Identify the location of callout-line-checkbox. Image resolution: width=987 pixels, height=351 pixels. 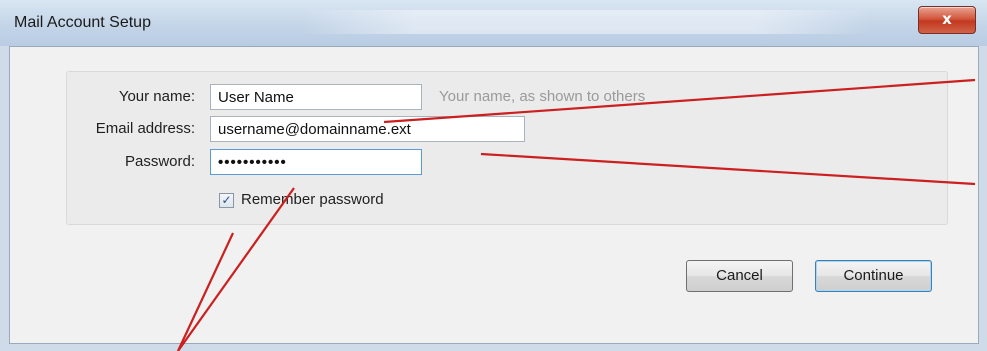
(205, 291).